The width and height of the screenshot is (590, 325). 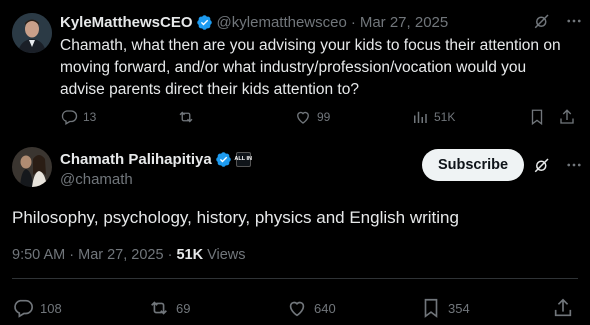 I want to click on tweet-time: 9:50 AM, so click(x=38, y=255).